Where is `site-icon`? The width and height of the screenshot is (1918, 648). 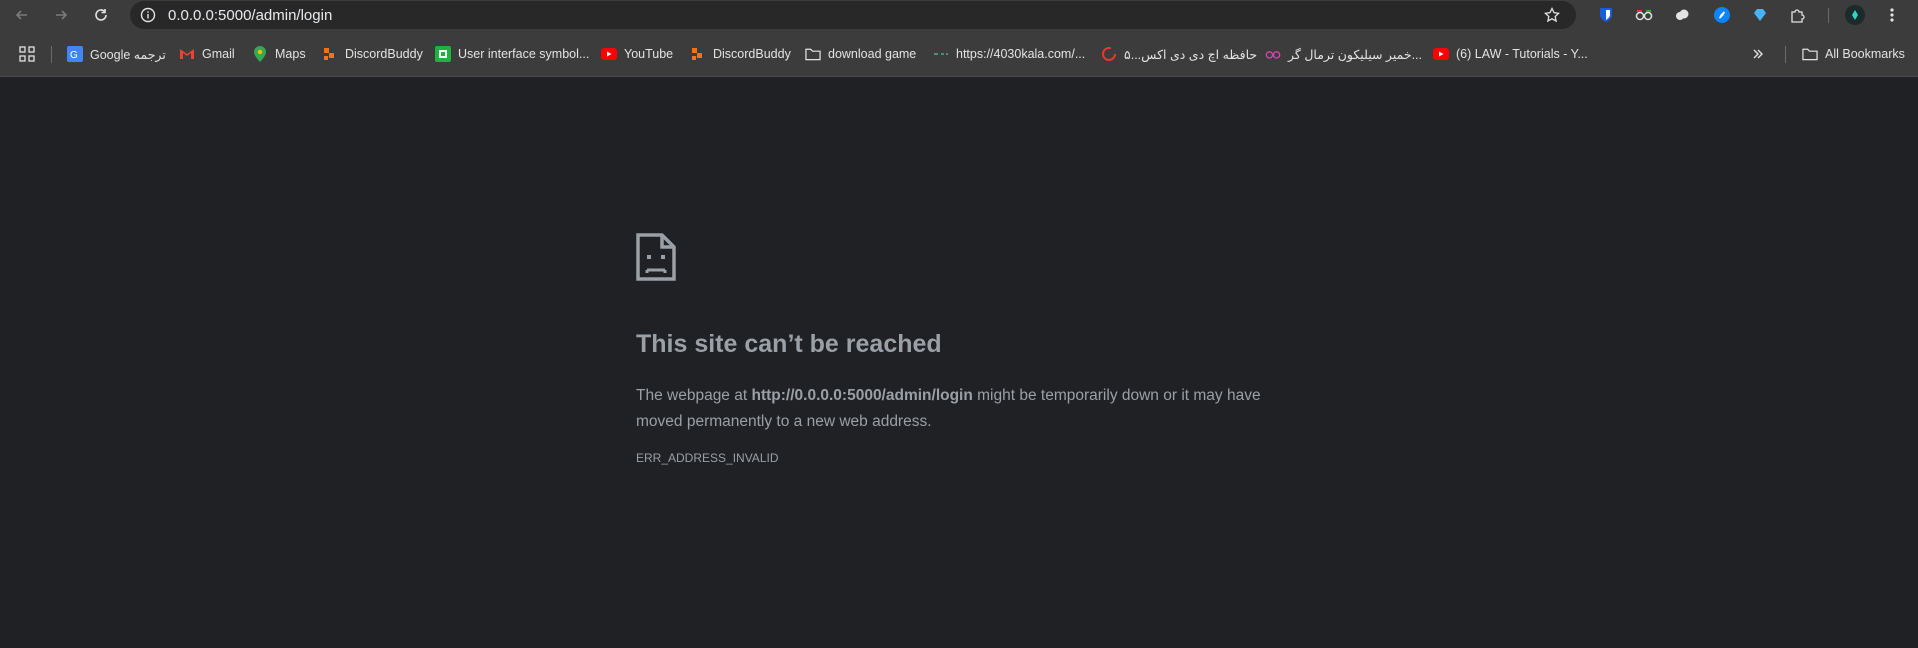 site-icon is located at coordinates (941, 54).